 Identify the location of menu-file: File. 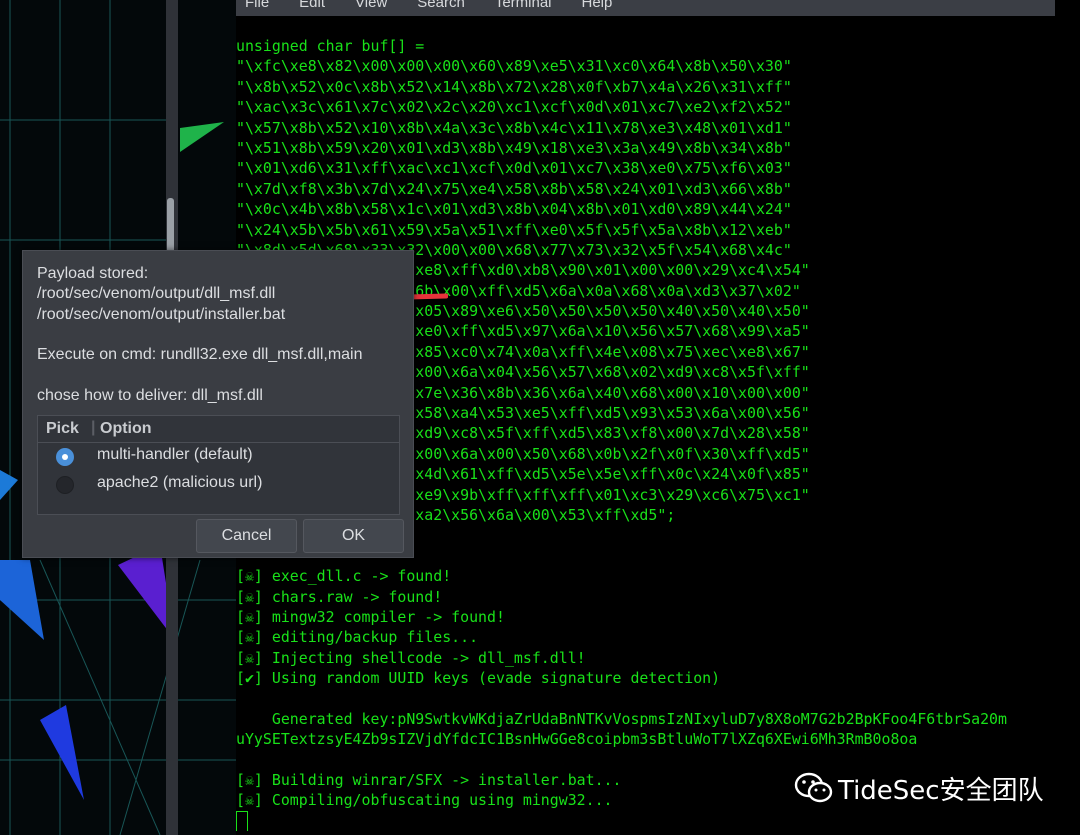
(257, 5).